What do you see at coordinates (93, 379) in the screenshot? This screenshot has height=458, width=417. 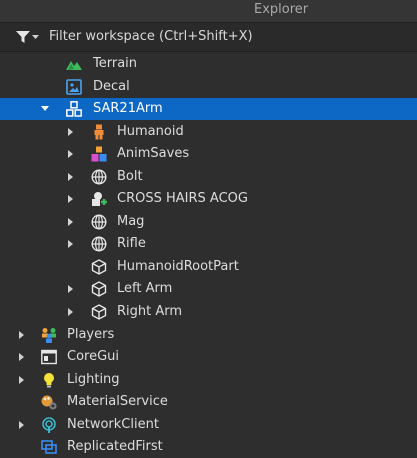 I see `tree-item-label: Lighting` at bounding box center [93, 379].